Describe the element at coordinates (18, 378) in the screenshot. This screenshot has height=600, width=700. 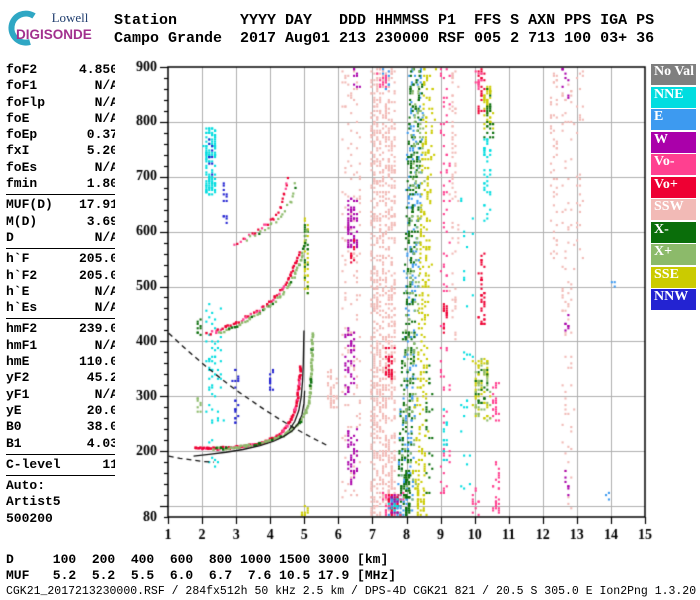
I see `param-label: yF2` at that location.